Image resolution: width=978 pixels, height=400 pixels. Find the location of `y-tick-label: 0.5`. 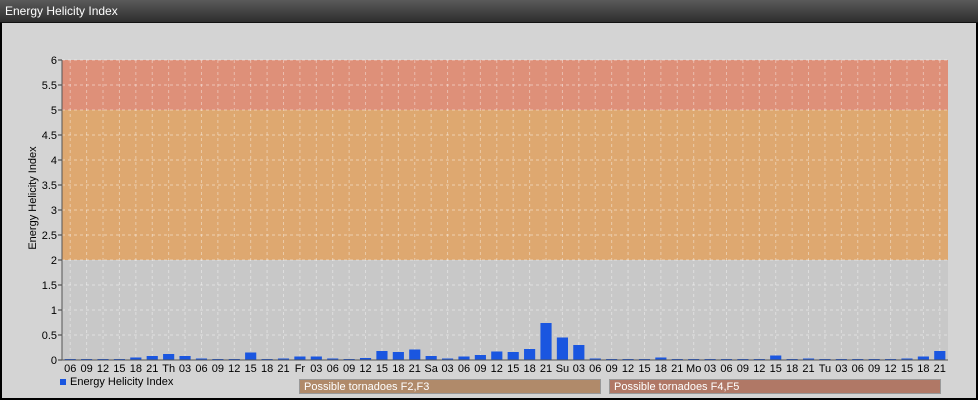

y-tick-label: 0.5 is located at coordinates (49, 336).